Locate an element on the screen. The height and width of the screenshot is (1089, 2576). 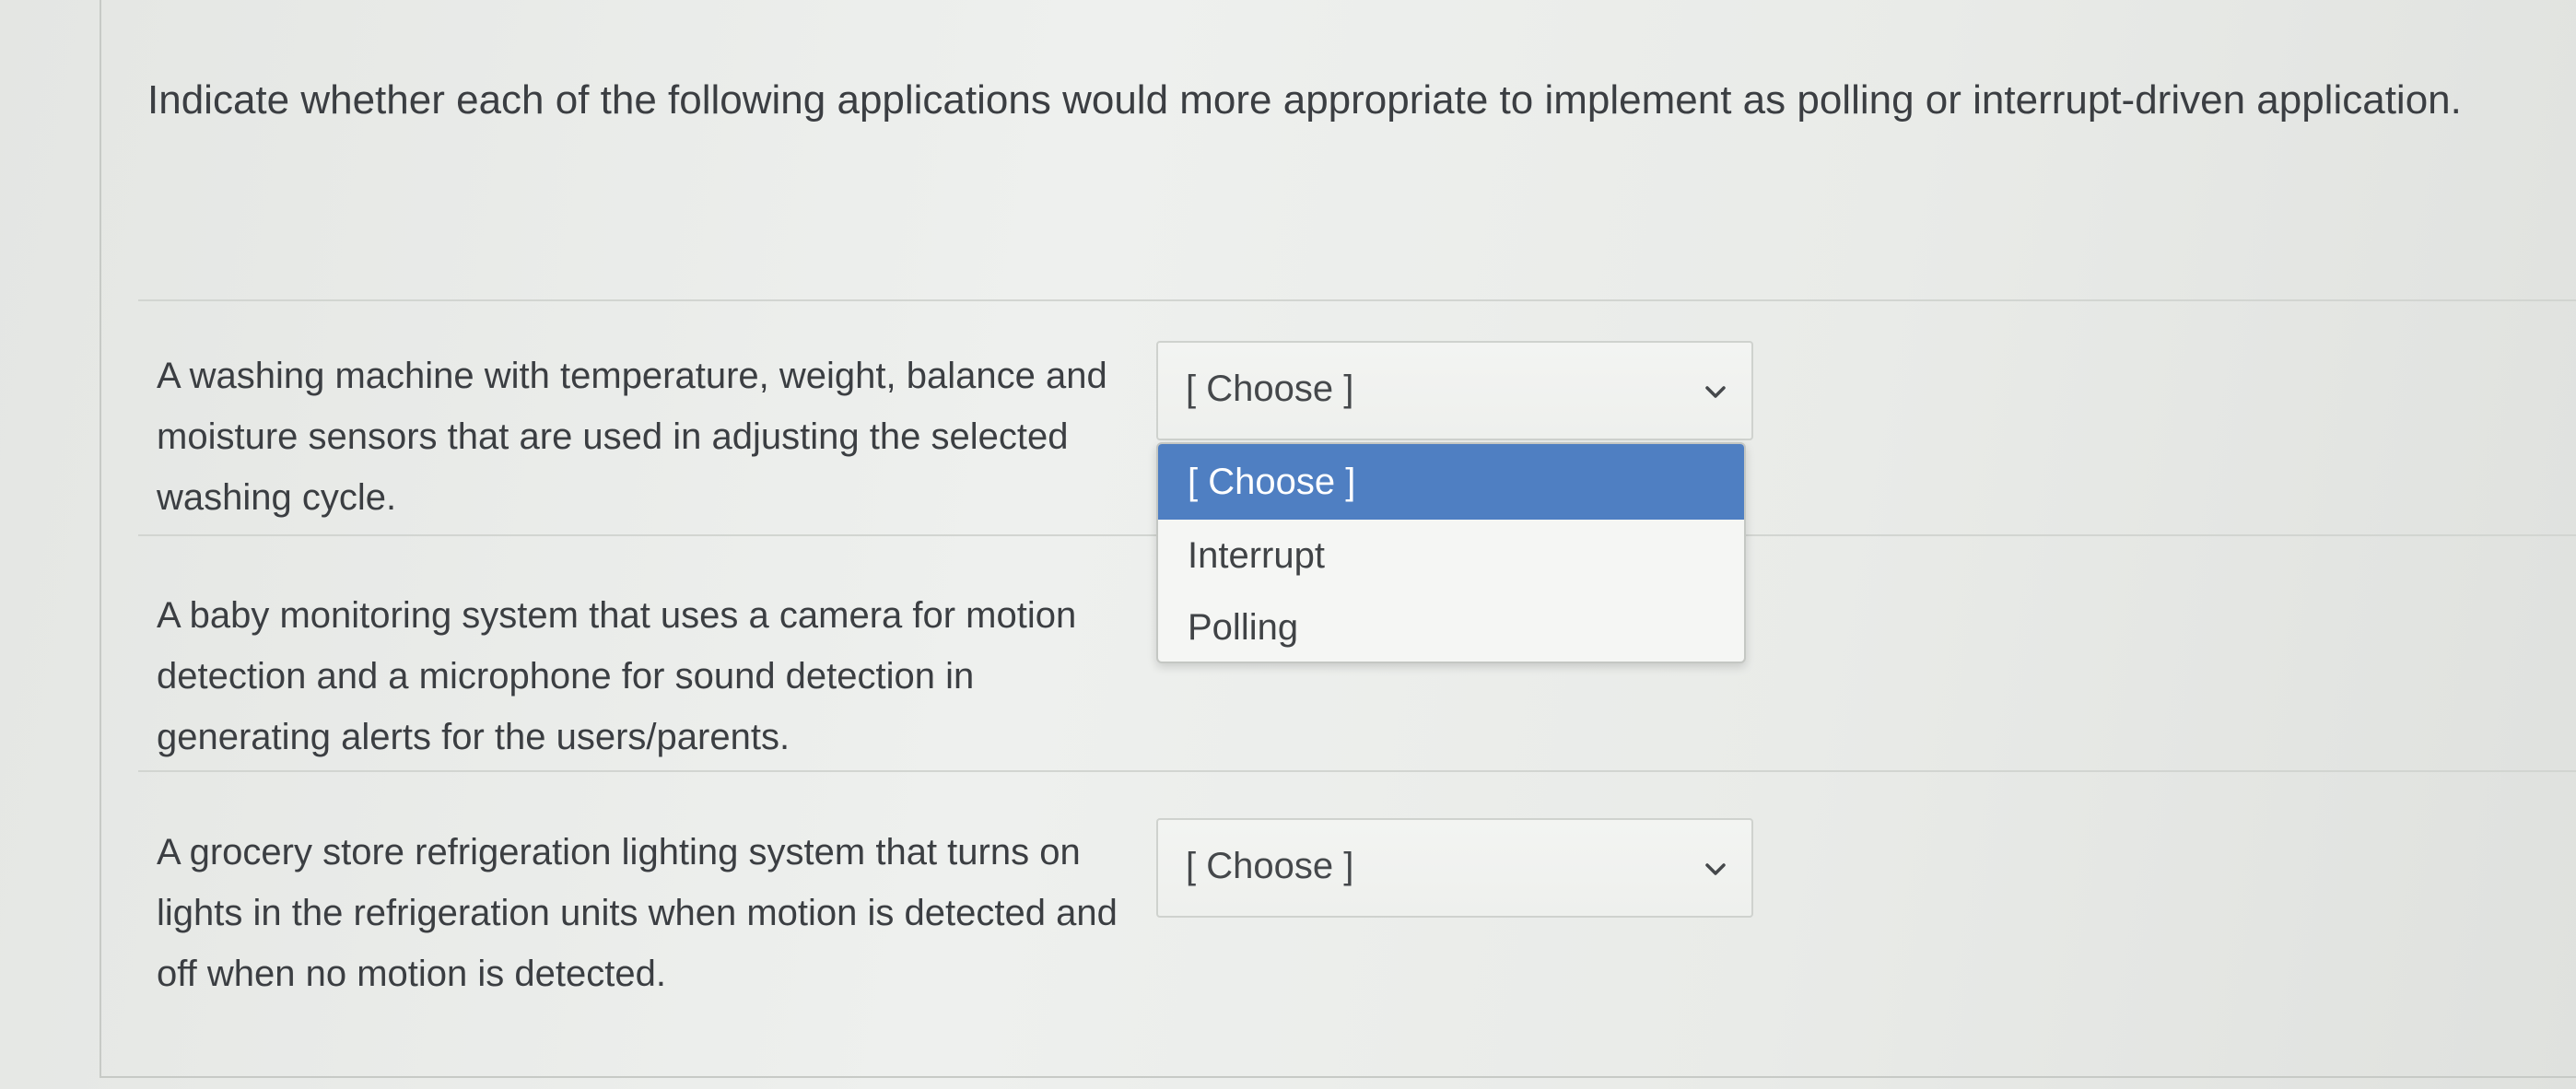
row-3-select: [ Choose ] is located at coordinates (1454, 868).